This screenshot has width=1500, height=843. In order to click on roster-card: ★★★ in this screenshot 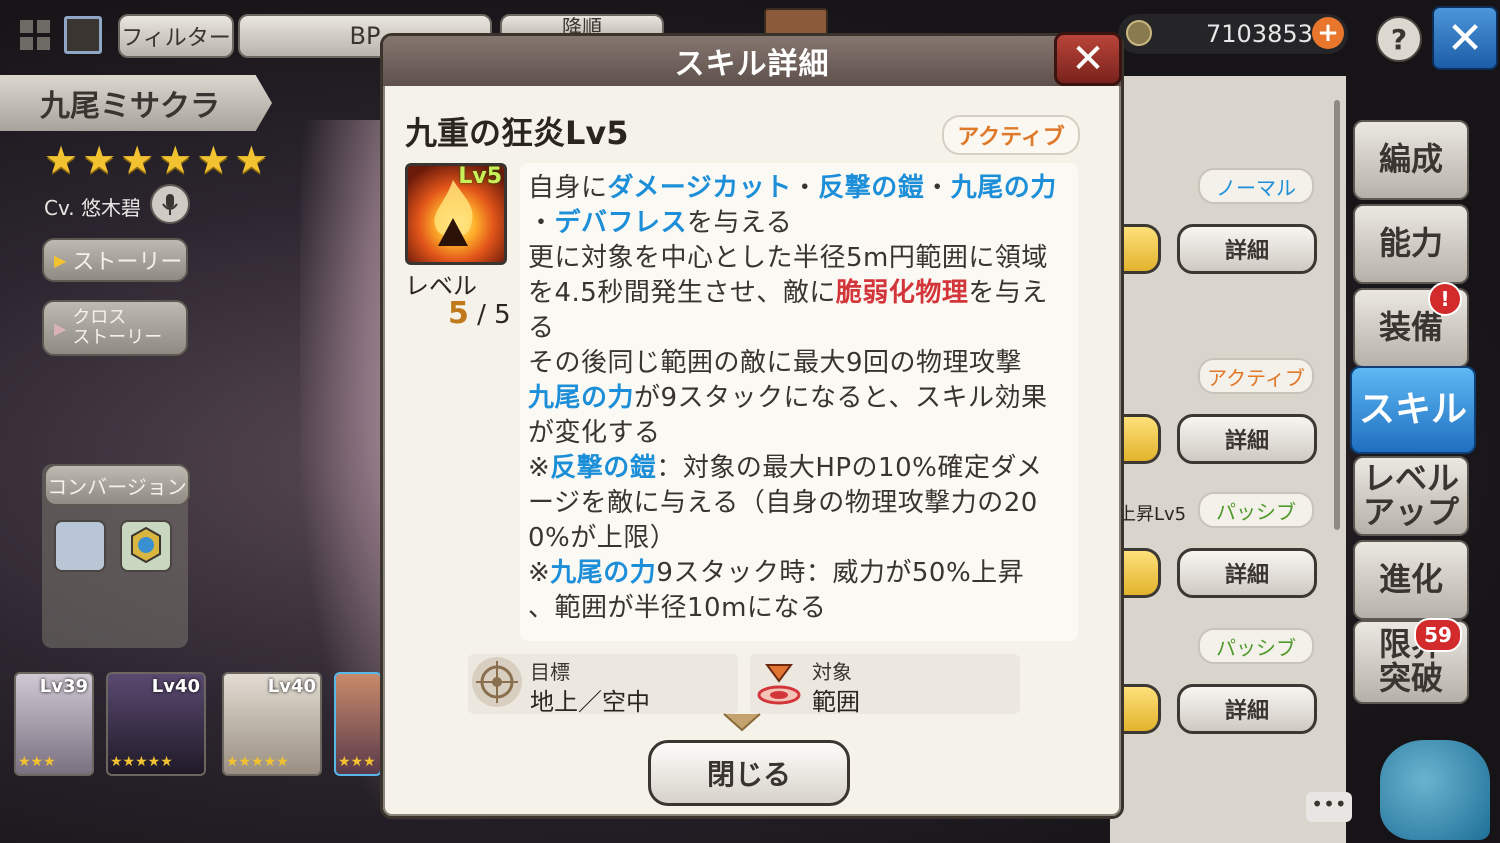, I will do `click(358, 724)`.